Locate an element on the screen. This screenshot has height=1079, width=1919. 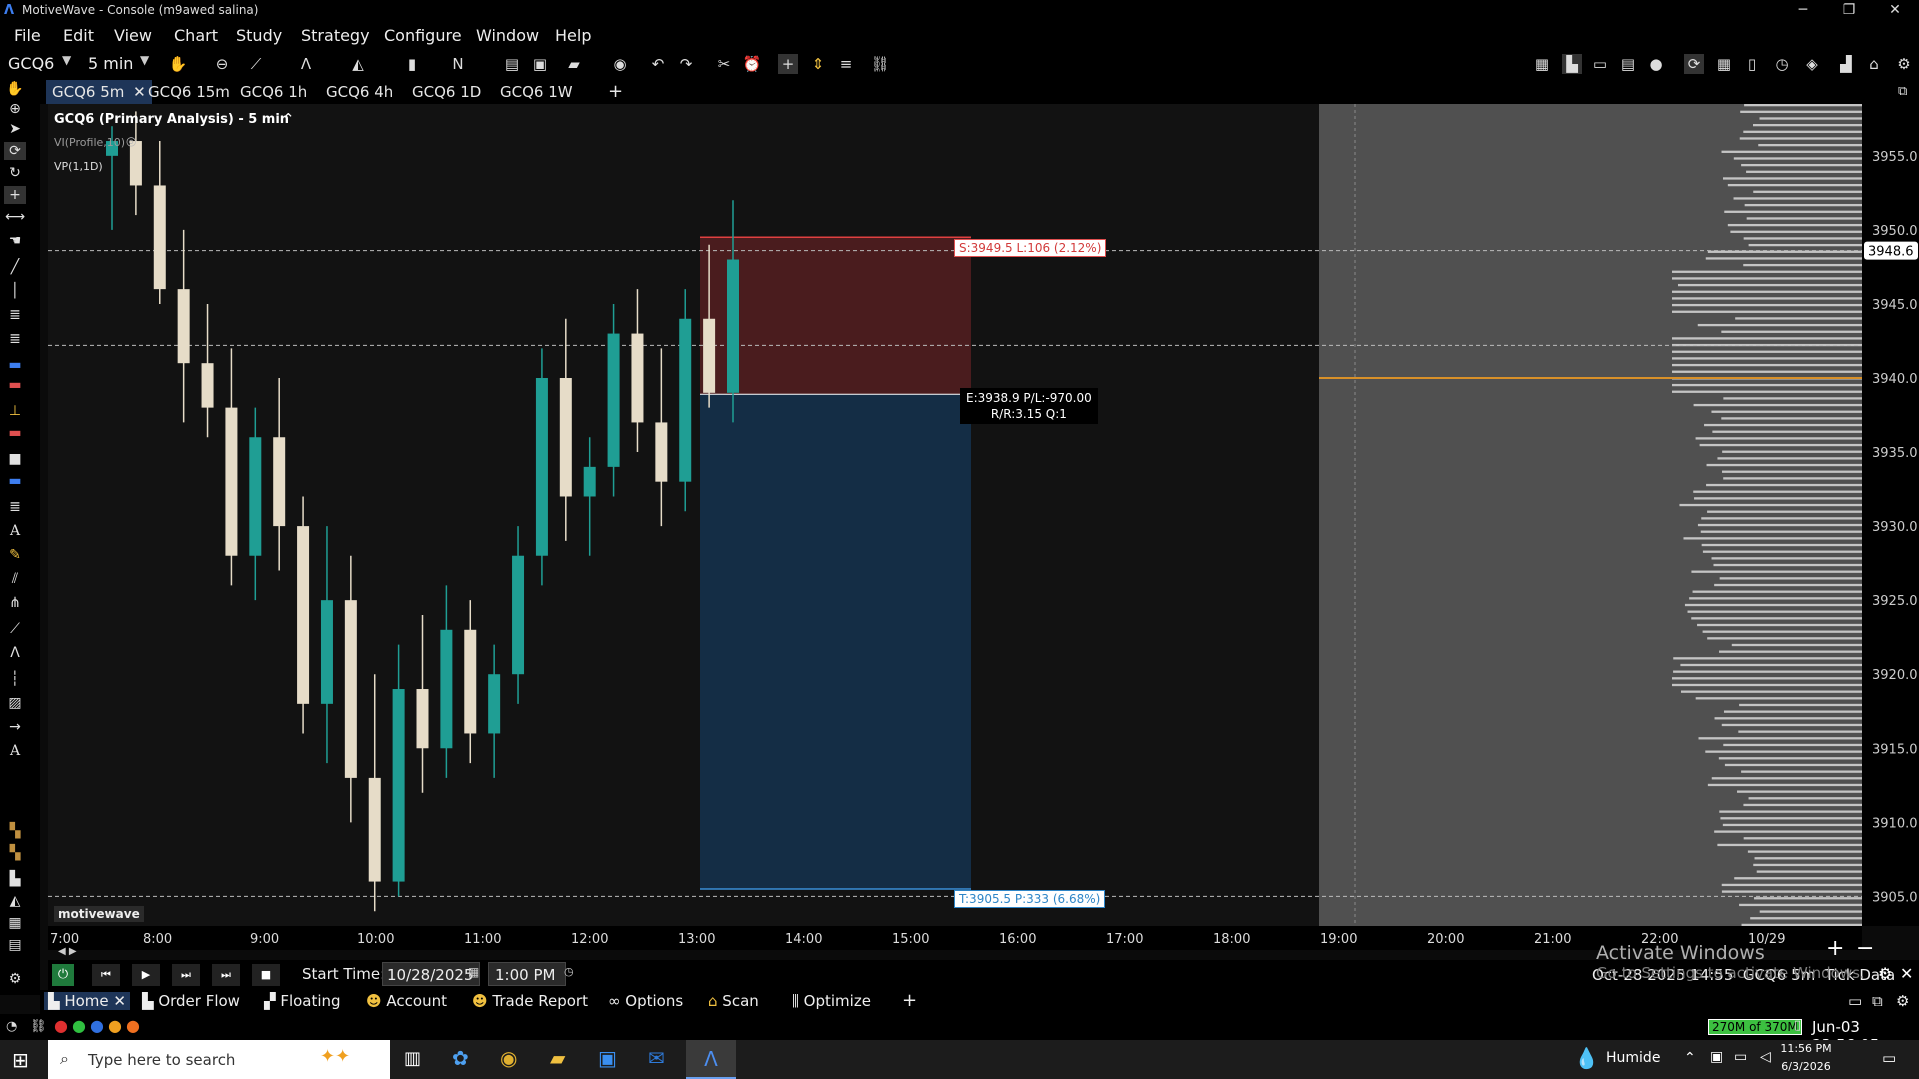
channel-icon: ⫽ is located at coordinates (15, 579).